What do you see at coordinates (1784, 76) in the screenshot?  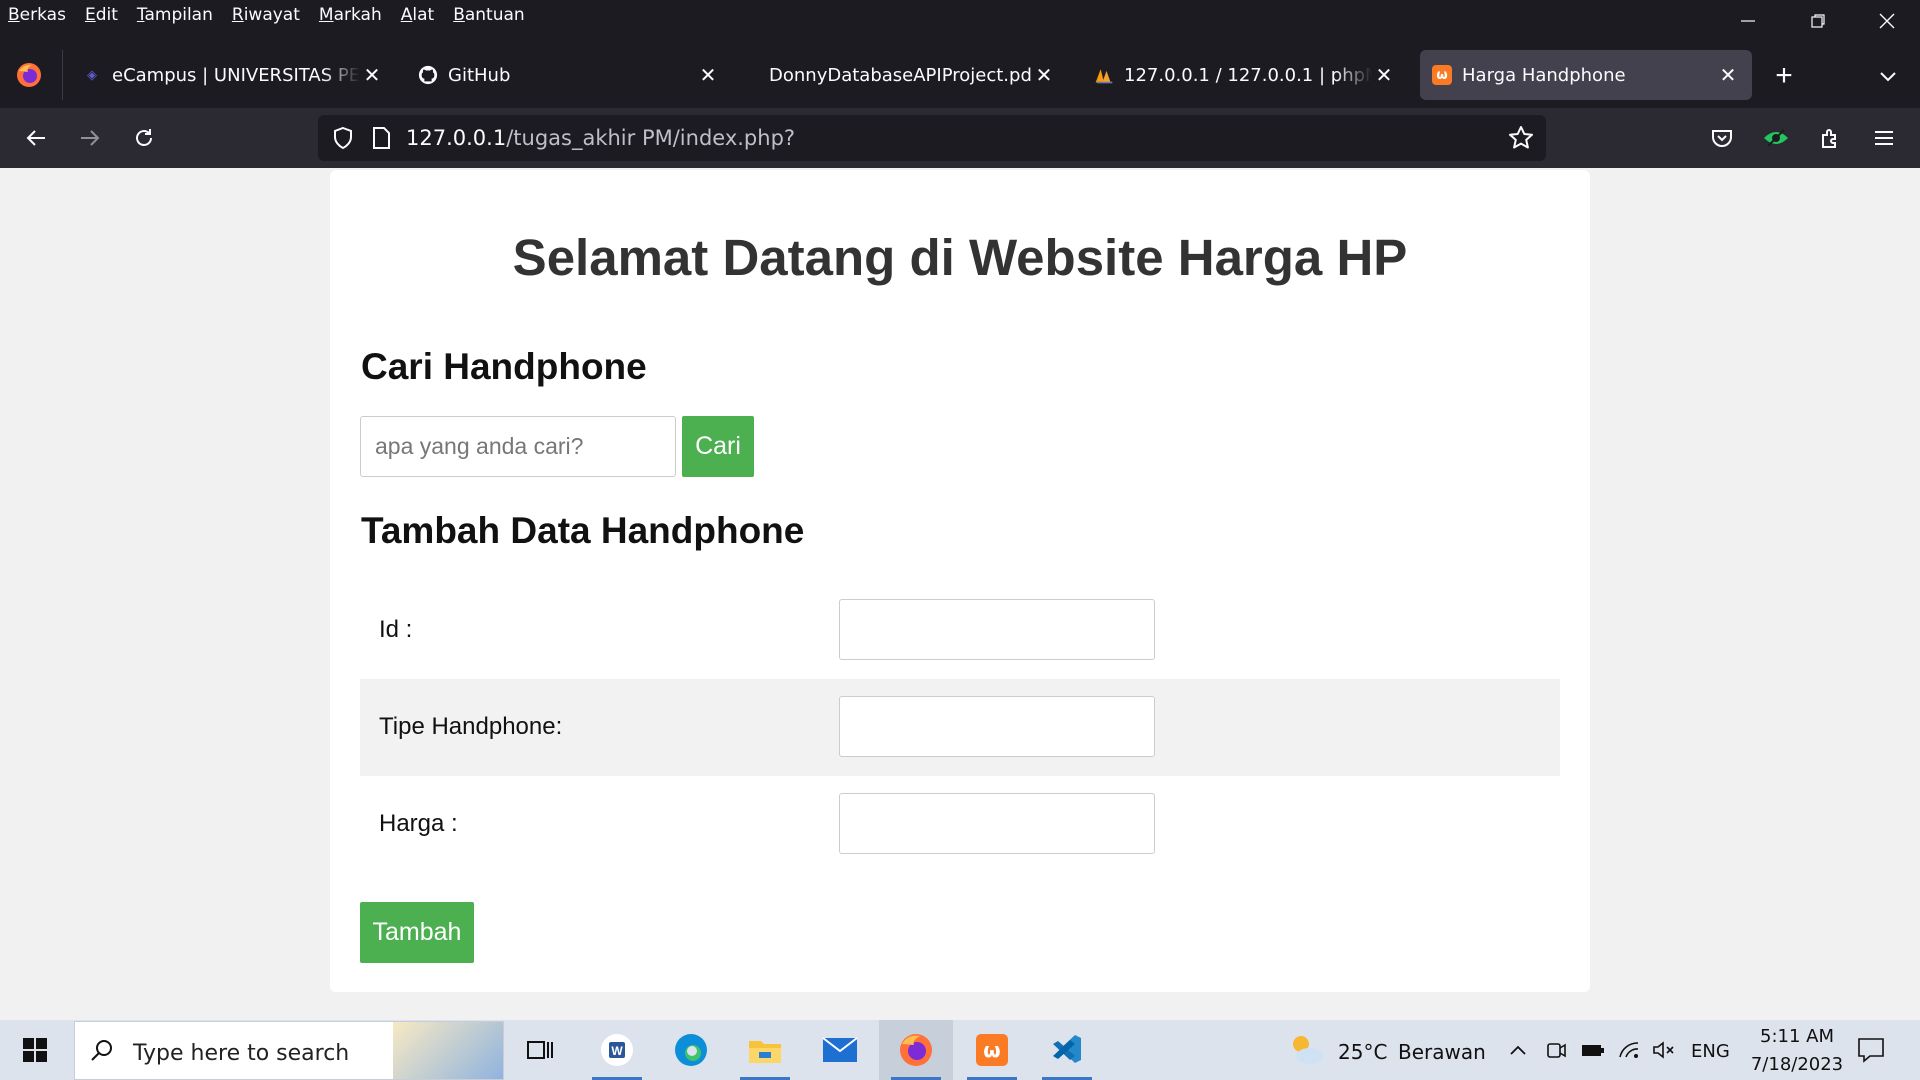 I see `new-tab-button: +` at bounding box center [1784, 76].